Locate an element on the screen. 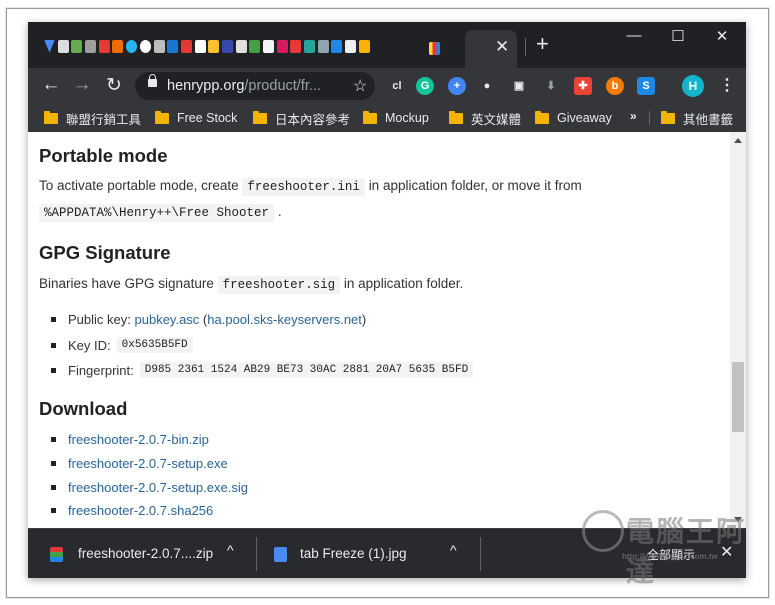  tab-active: ✕ is located at coordinates (473, 49).